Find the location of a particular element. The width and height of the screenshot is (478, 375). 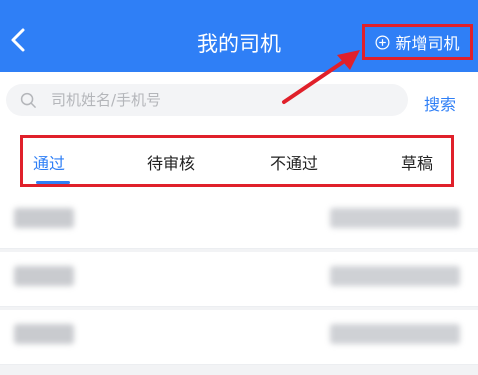

tab-rejected: 不通过 is located at coordinates (294, 162).